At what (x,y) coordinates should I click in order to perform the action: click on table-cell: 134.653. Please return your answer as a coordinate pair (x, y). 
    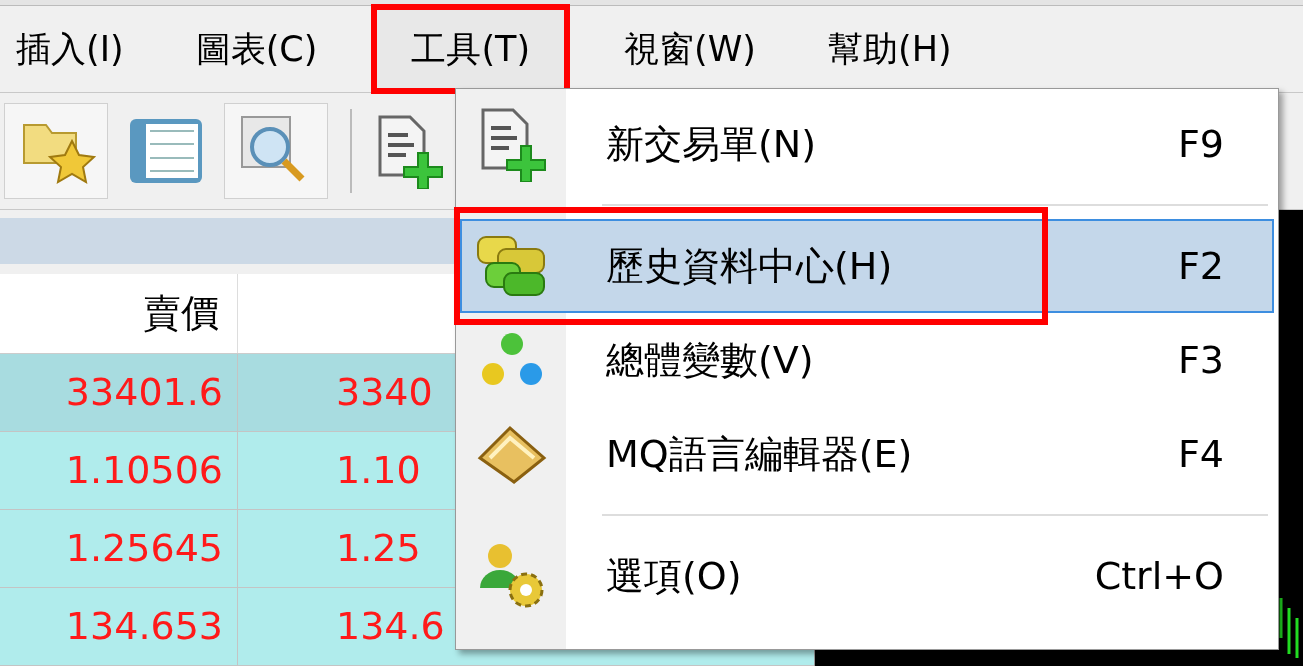
    Looking at the image, I should click on (119, 626).